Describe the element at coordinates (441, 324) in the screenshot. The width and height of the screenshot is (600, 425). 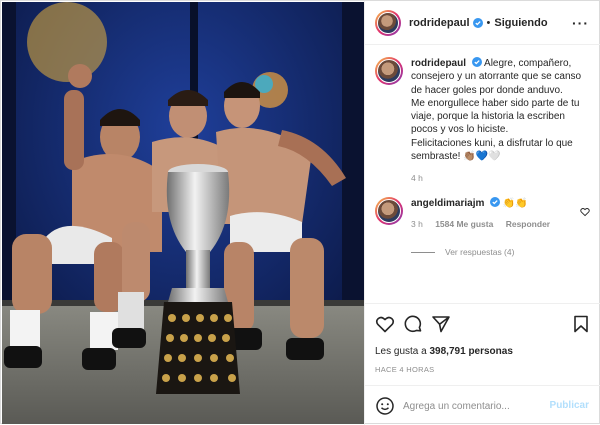
I see `send-icon` at that location.